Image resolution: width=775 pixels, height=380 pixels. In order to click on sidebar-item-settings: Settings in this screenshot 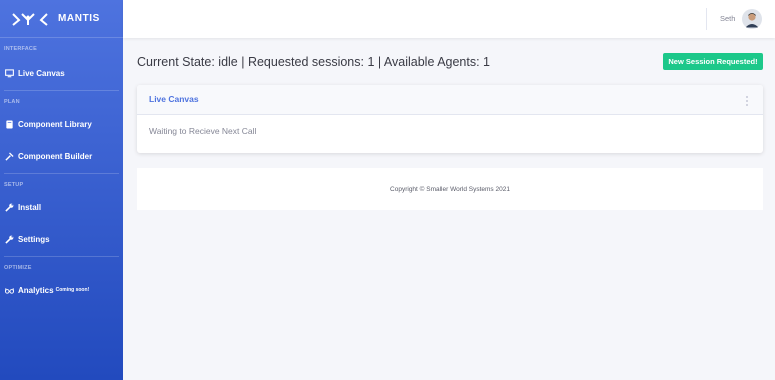, I will do `click(61, 239)`.